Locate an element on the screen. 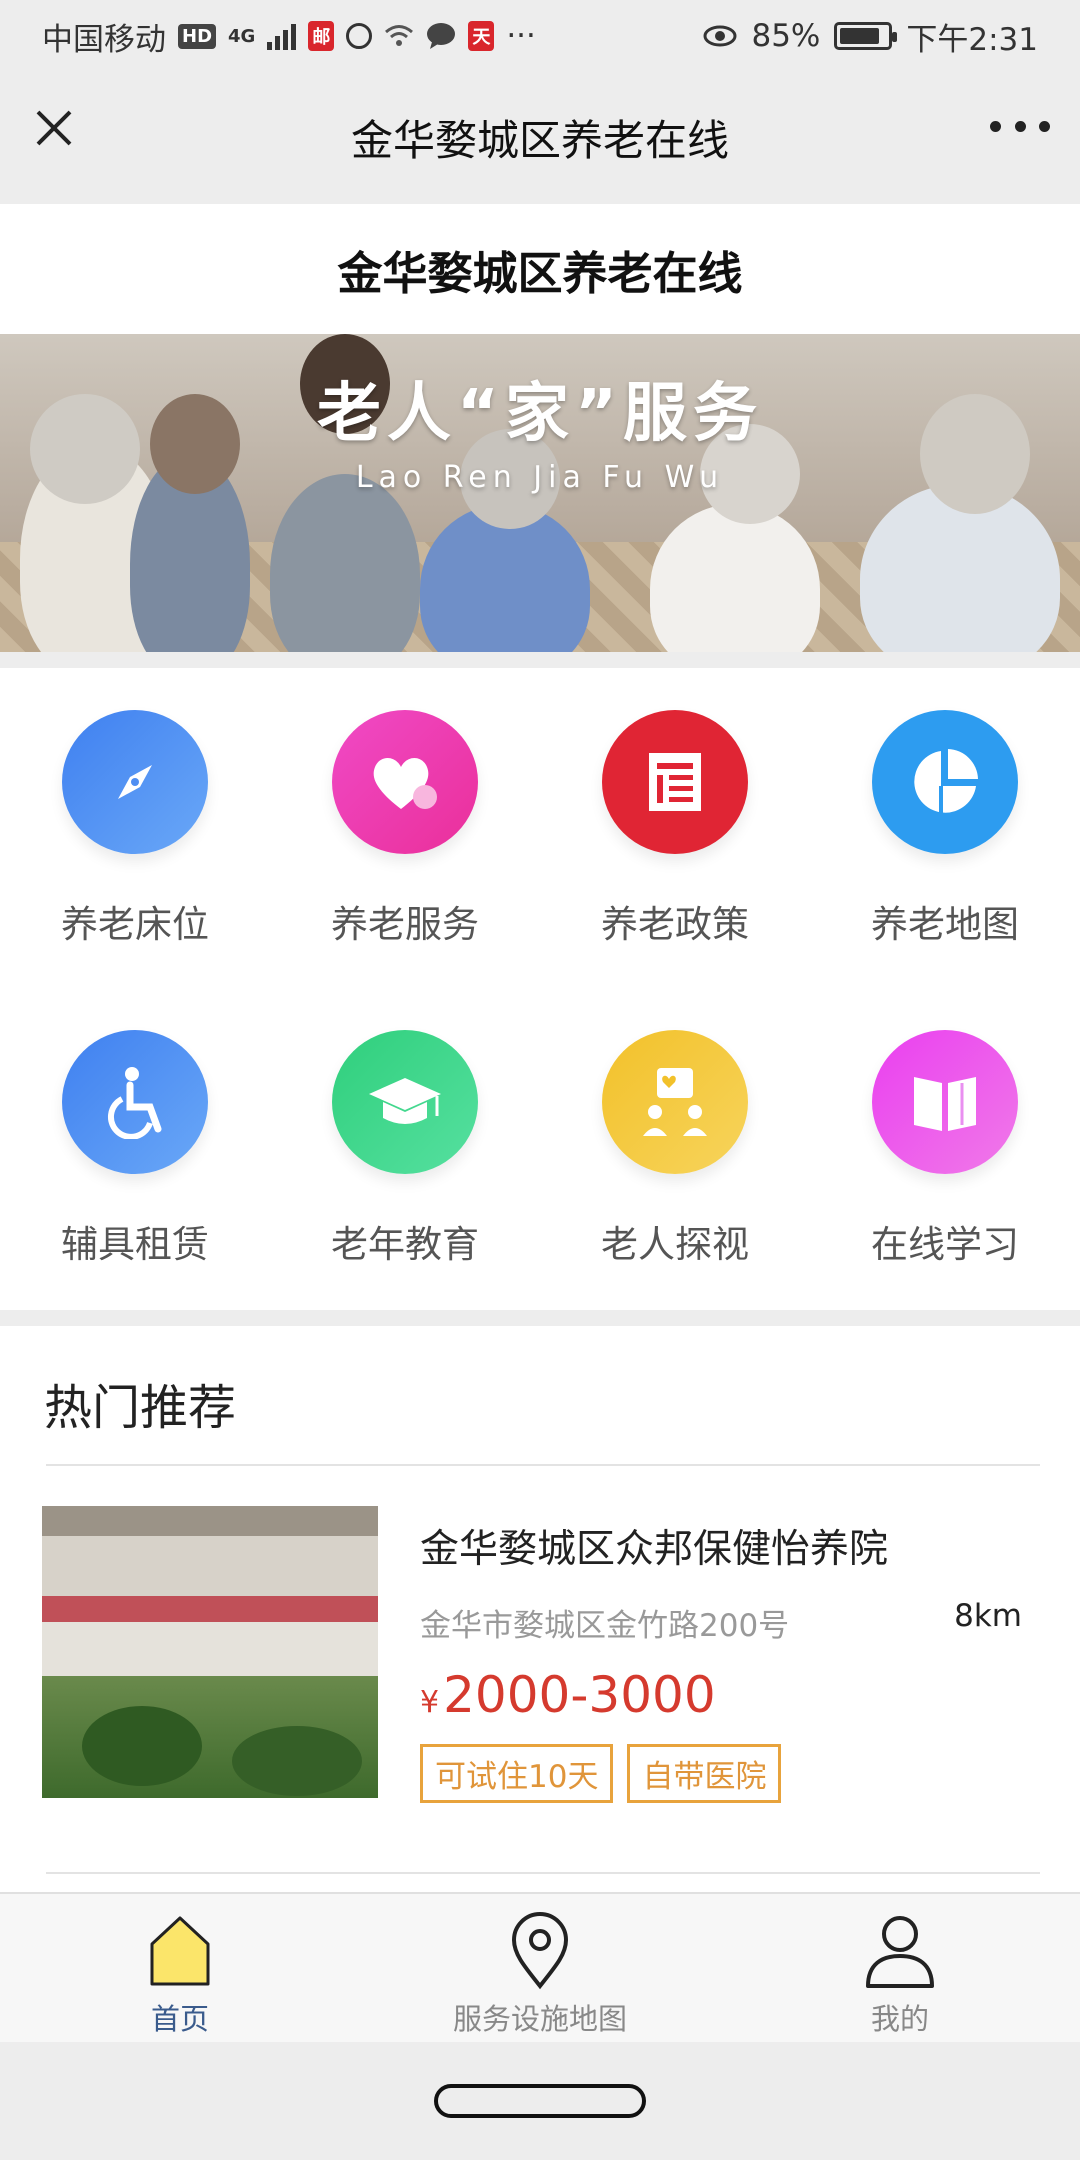 This screenshot has width=1080, height=2160. grid-label: 养老地图 is located at coordinates (945, 924).